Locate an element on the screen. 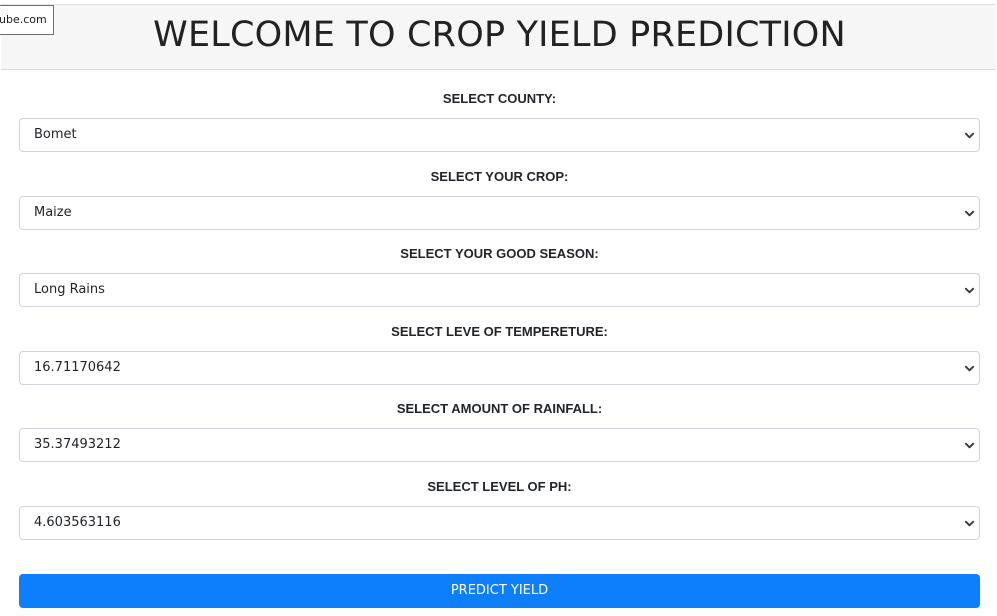  rainfall-field: SELECT AMOUNT OF RAINFALL: 35.37493212 is located at coordinates (499, 429).